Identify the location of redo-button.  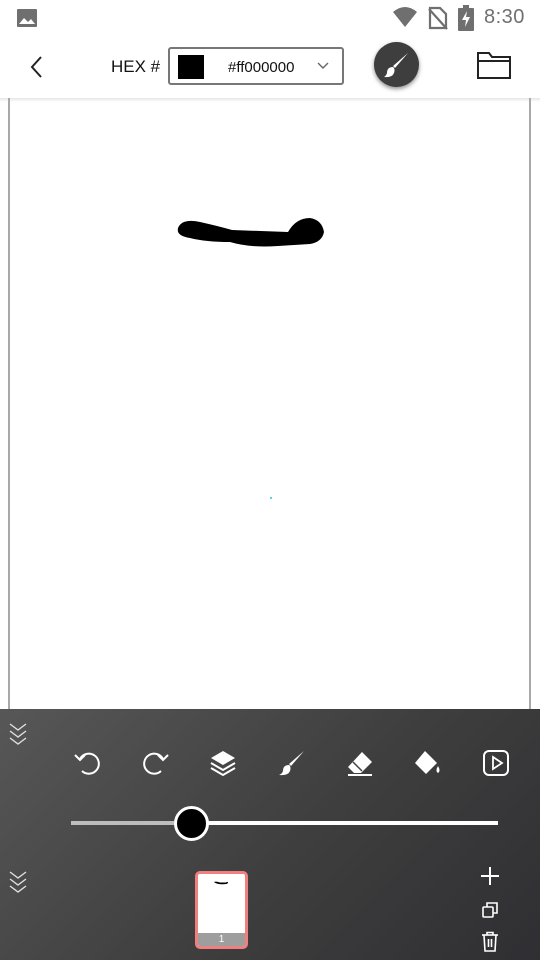
(155, 763).